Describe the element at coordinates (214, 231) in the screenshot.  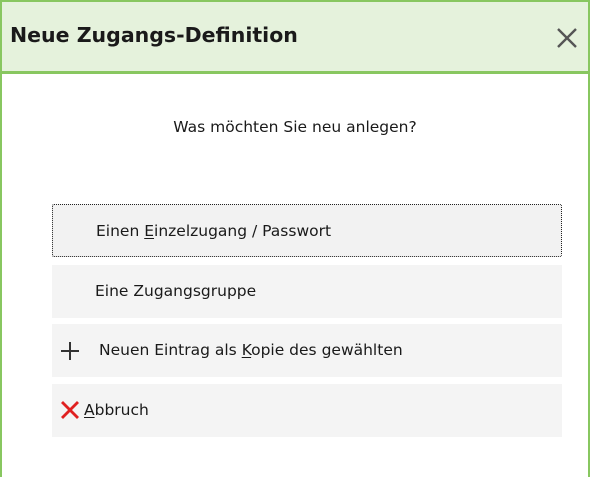
I see `option-label: Einen Einzelzugang / Passwort` at that location.